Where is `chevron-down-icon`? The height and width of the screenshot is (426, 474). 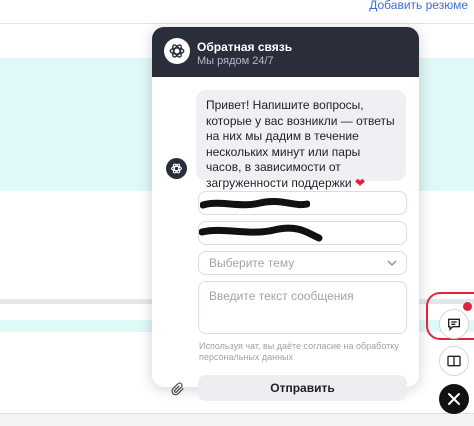
chevron-down-icon is located at coordinates (392, 263).